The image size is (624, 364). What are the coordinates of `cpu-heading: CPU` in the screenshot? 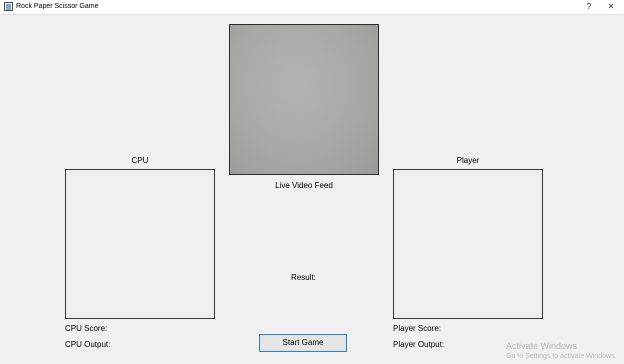 It's located at (140, 160).